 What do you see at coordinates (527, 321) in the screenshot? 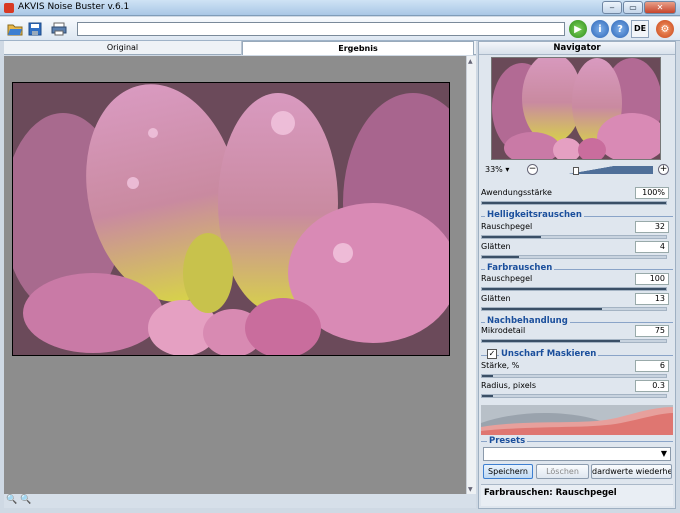
I see `post-processing-header: Nachbehandlung` at bounding box center [527, 321].